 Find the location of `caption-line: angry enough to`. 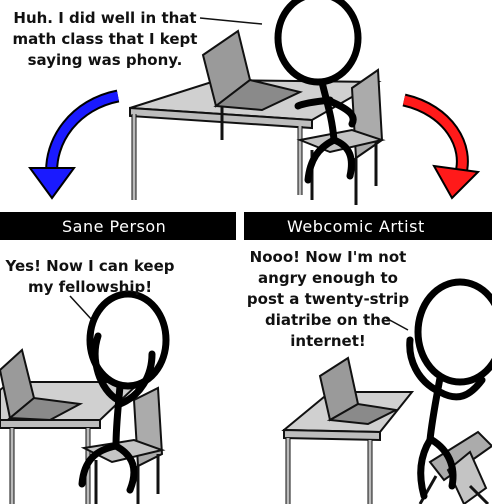

caption-line: angry enough to is located at coordinates (328, 278).